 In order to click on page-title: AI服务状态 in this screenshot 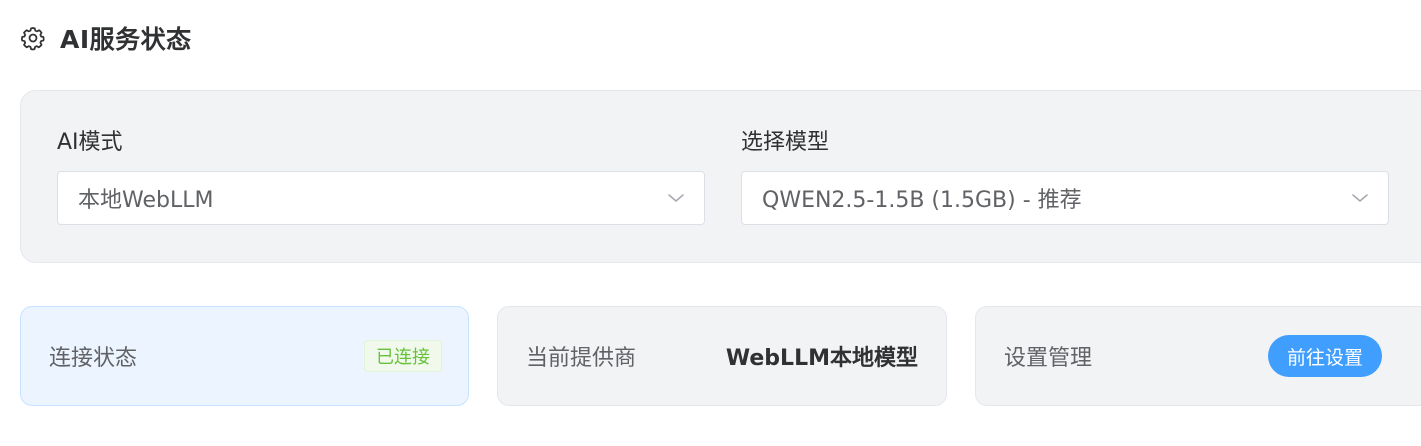, I will do `click(126, 39)`.